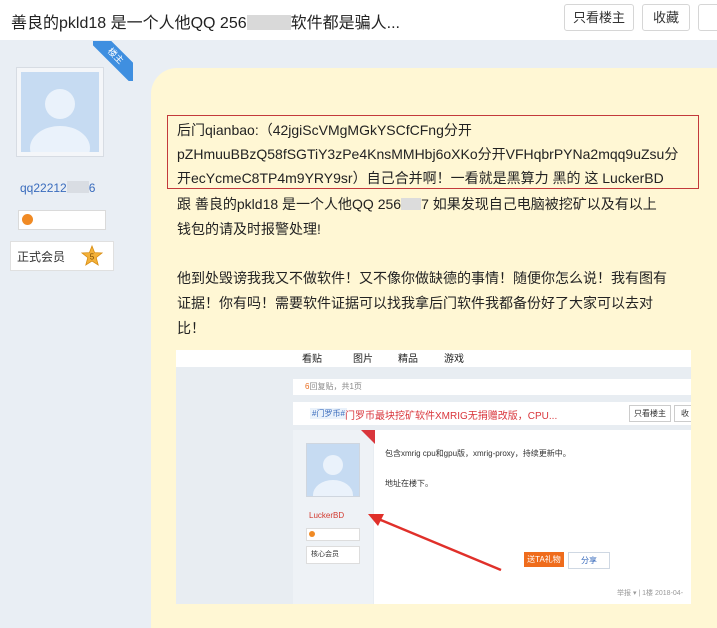  What do you see at coordinates (650, 413) in the screenshot?
I see `screenshot-only-op-button: 只看楼主` at bounding box center [650, 413].